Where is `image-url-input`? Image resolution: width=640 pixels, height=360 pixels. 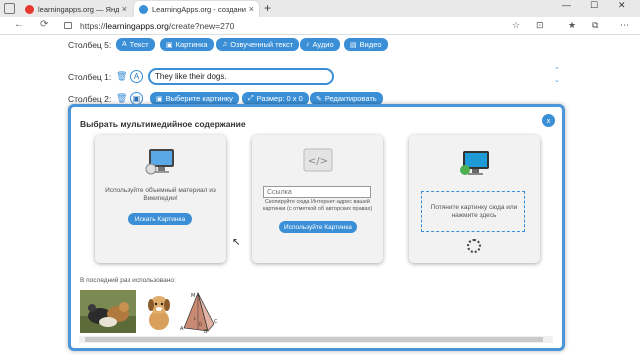
image-url-input is located at coordinates (317, 192).